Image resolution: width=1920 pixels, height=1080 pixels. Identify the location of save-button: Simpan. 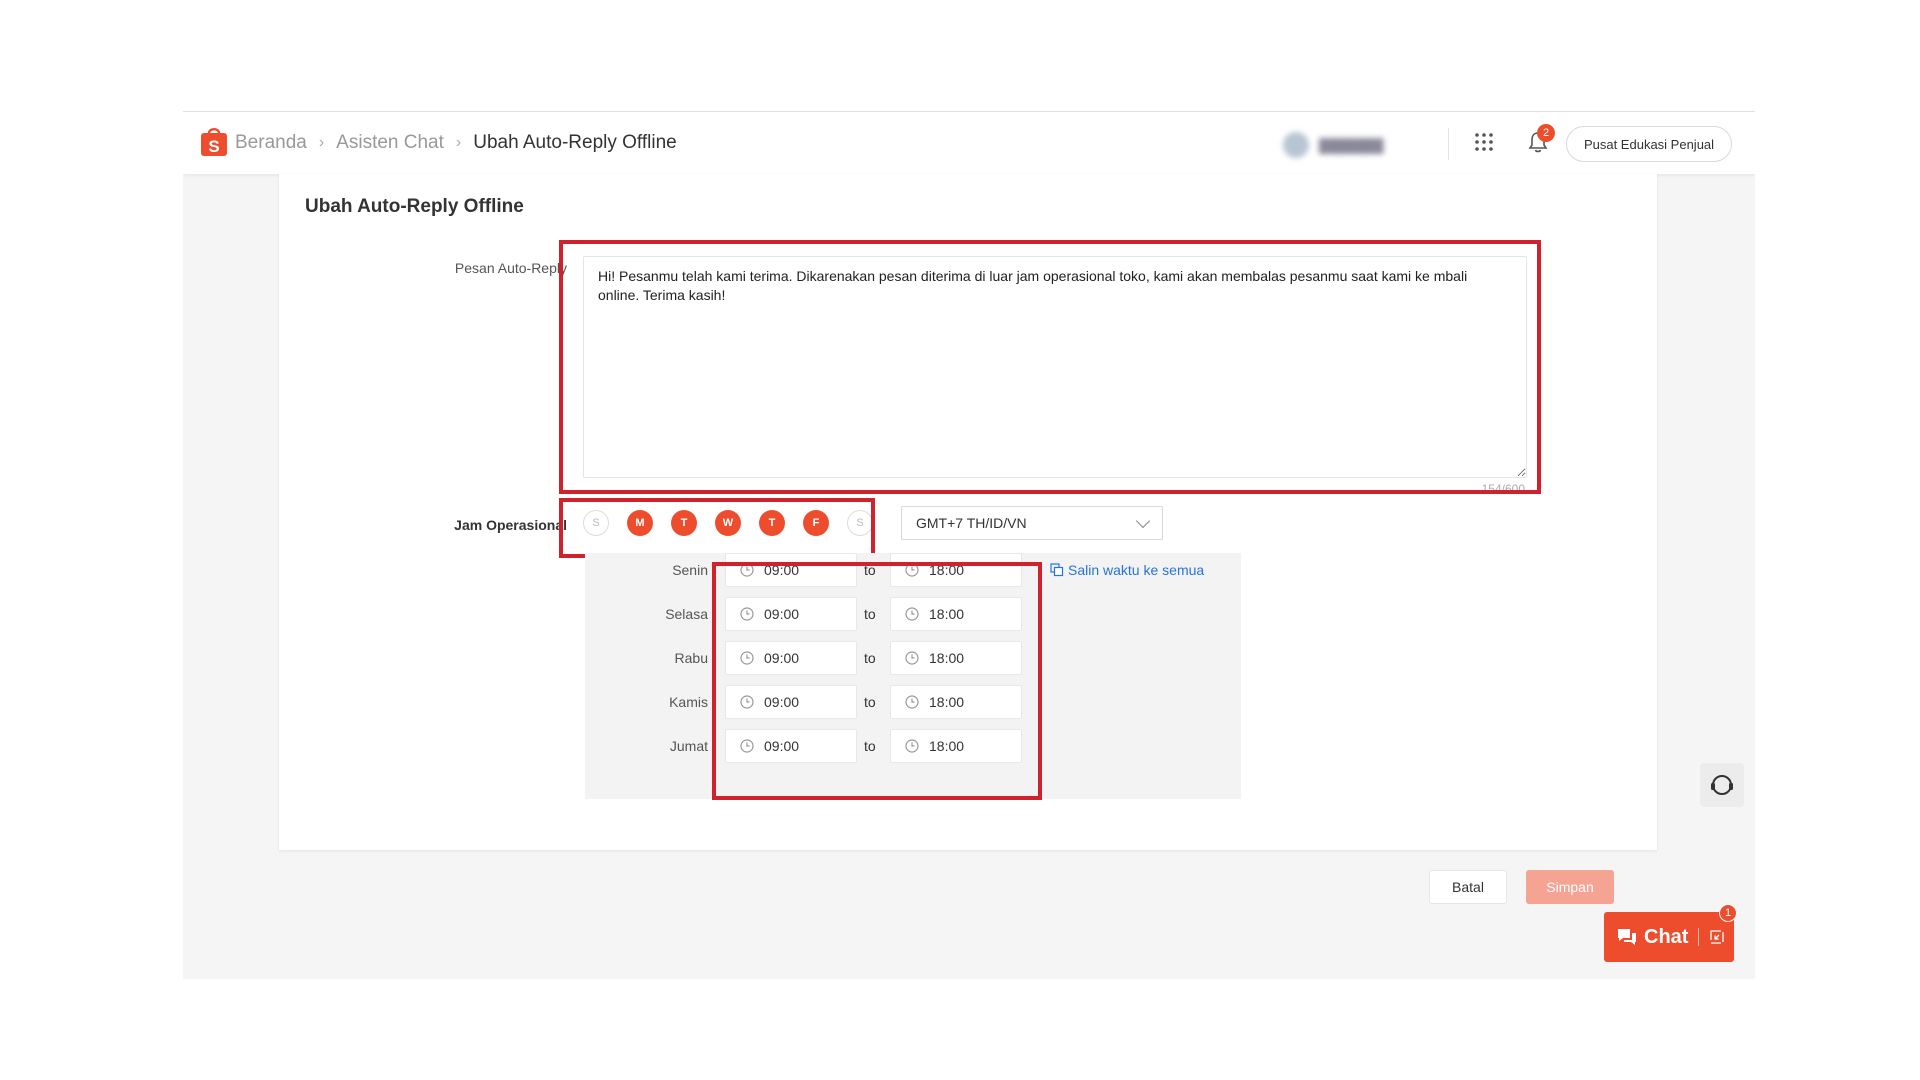
(1570, 887).